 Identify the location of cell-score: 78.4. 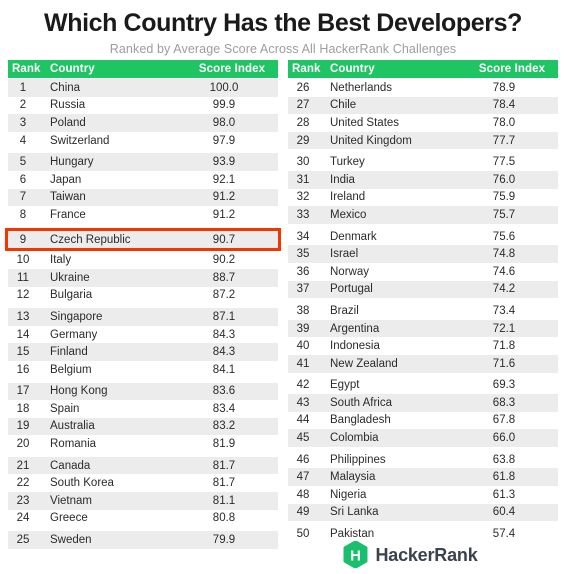
(504, 105).